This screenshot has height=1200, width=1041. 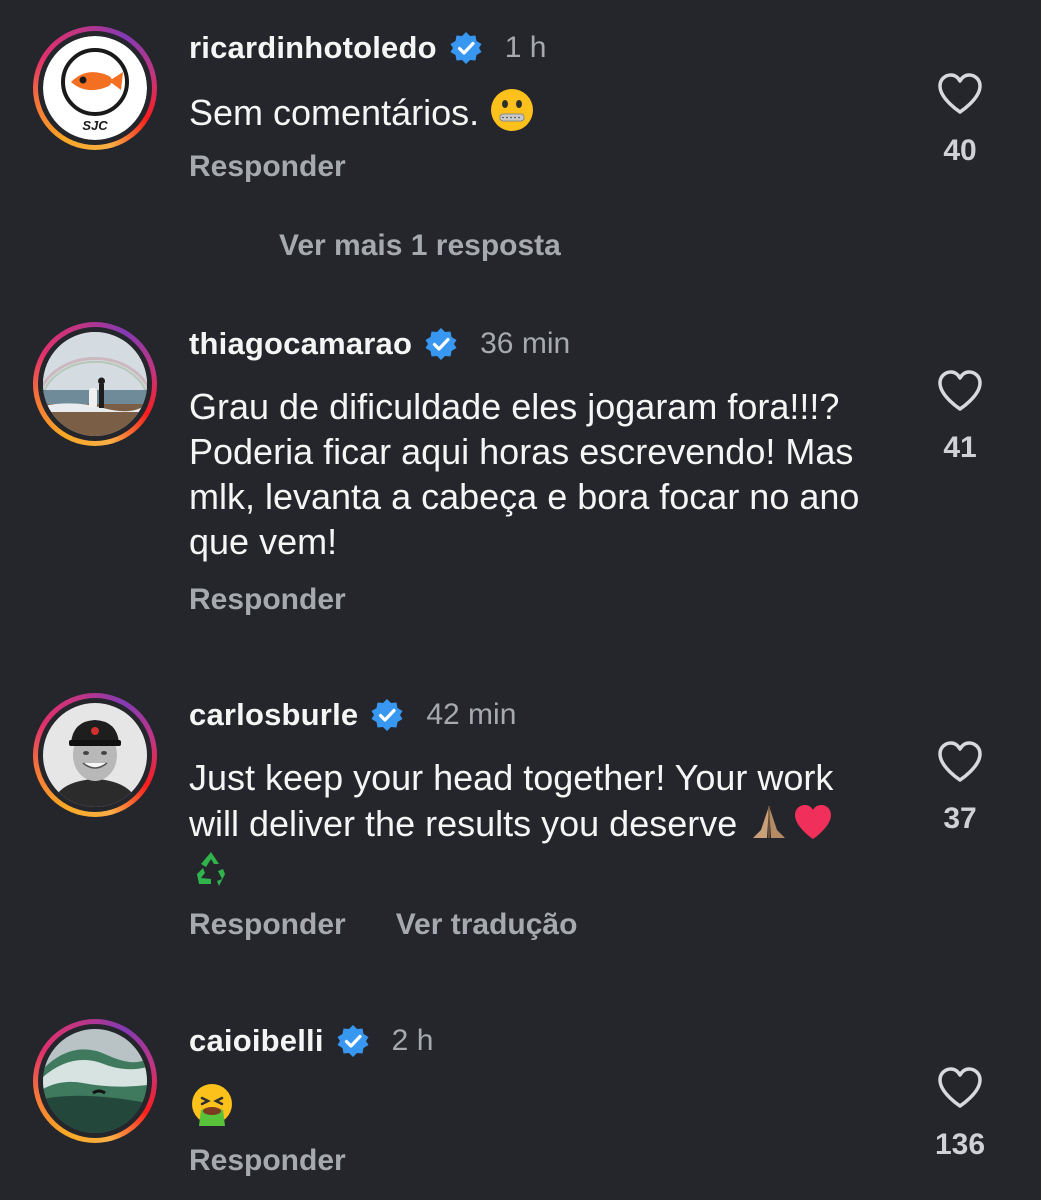 I want to click on like-count: 41, so click(x=960, y=447).